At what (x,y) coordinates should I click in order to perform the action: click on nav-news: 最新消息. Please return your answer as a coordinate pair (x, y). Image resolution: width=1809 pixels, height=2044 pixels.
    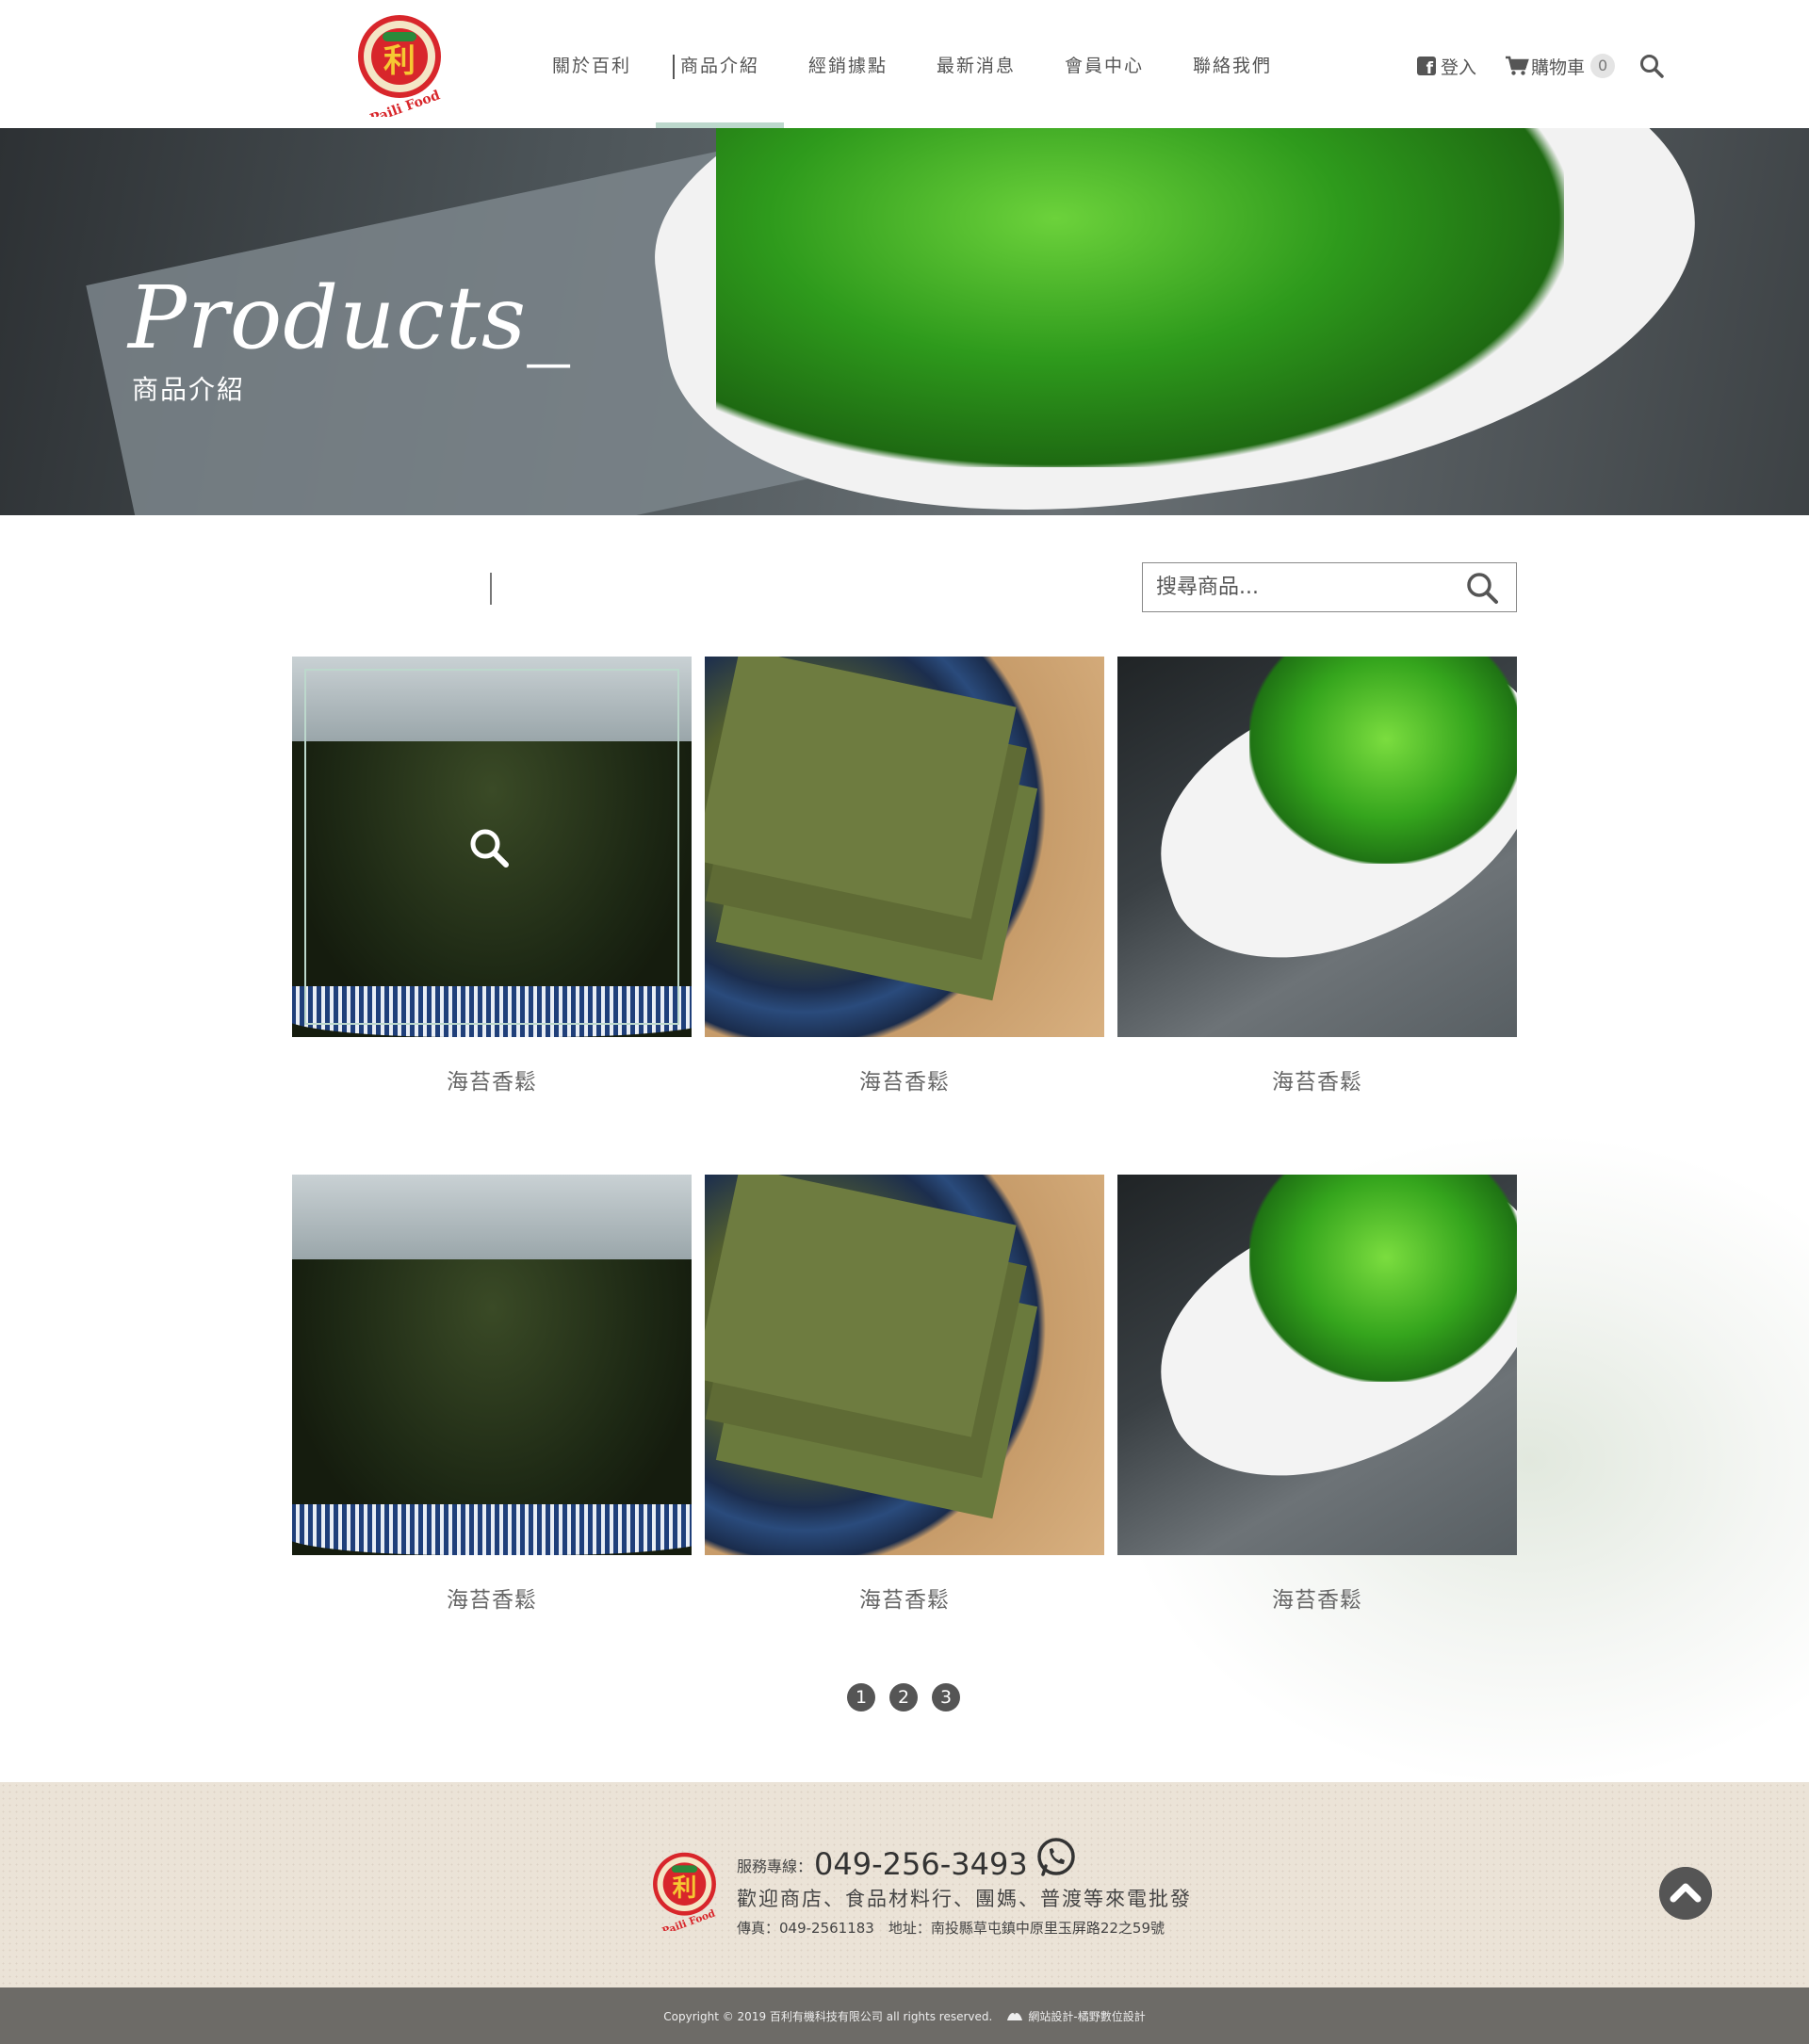
    Looking at the image, I should click on (976, 64).